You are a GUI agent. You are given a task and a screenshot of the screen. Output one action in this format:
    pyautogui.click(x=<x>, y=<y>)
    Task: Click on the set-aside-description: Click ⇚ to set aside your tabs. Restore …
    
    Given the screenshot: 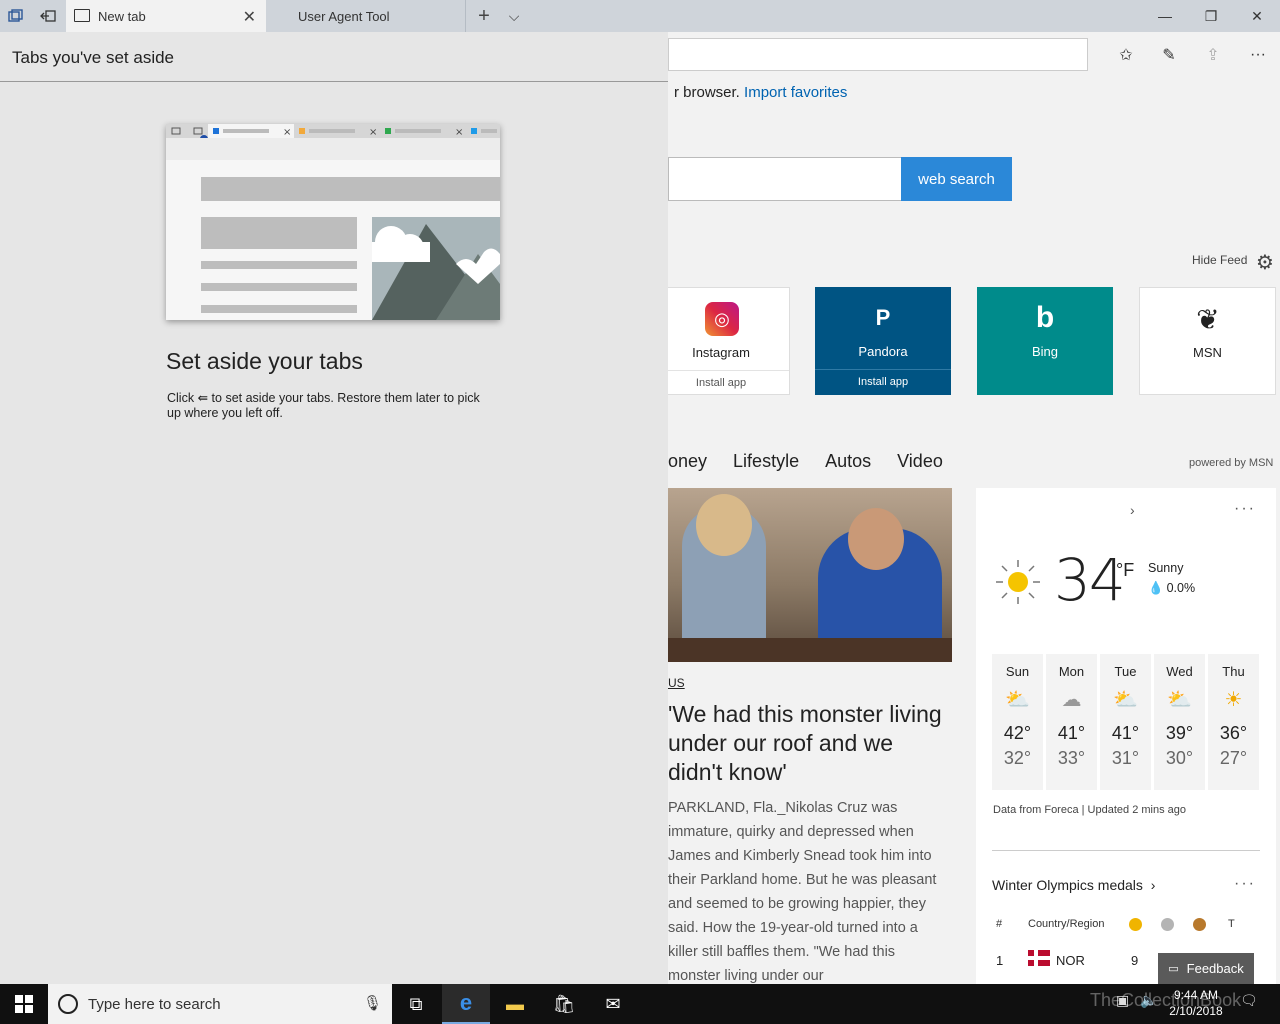 What is the action you would take?
    pyautogui.click(x=332, y=406)
    